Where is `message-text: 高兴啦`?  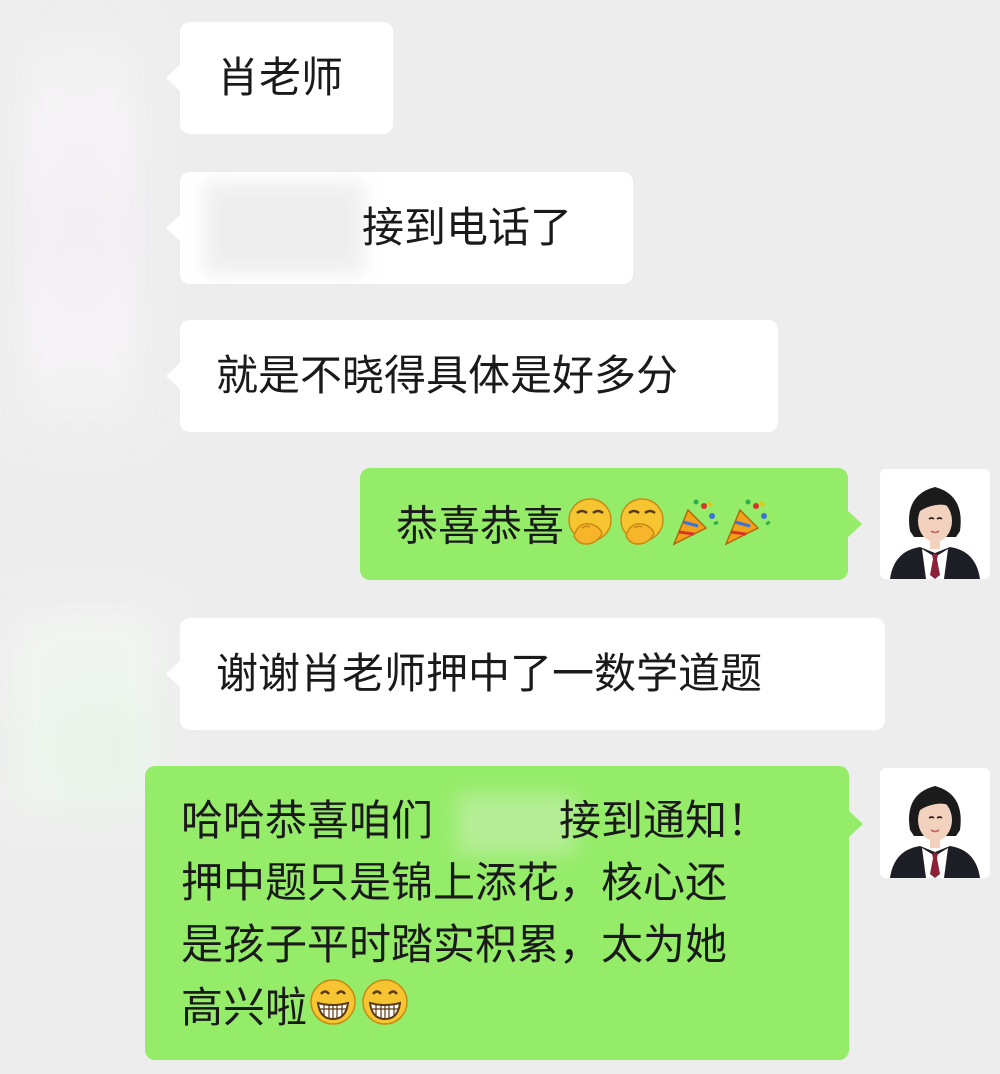 message-text: 高兴啦 is located at coordinates (244, 1007).